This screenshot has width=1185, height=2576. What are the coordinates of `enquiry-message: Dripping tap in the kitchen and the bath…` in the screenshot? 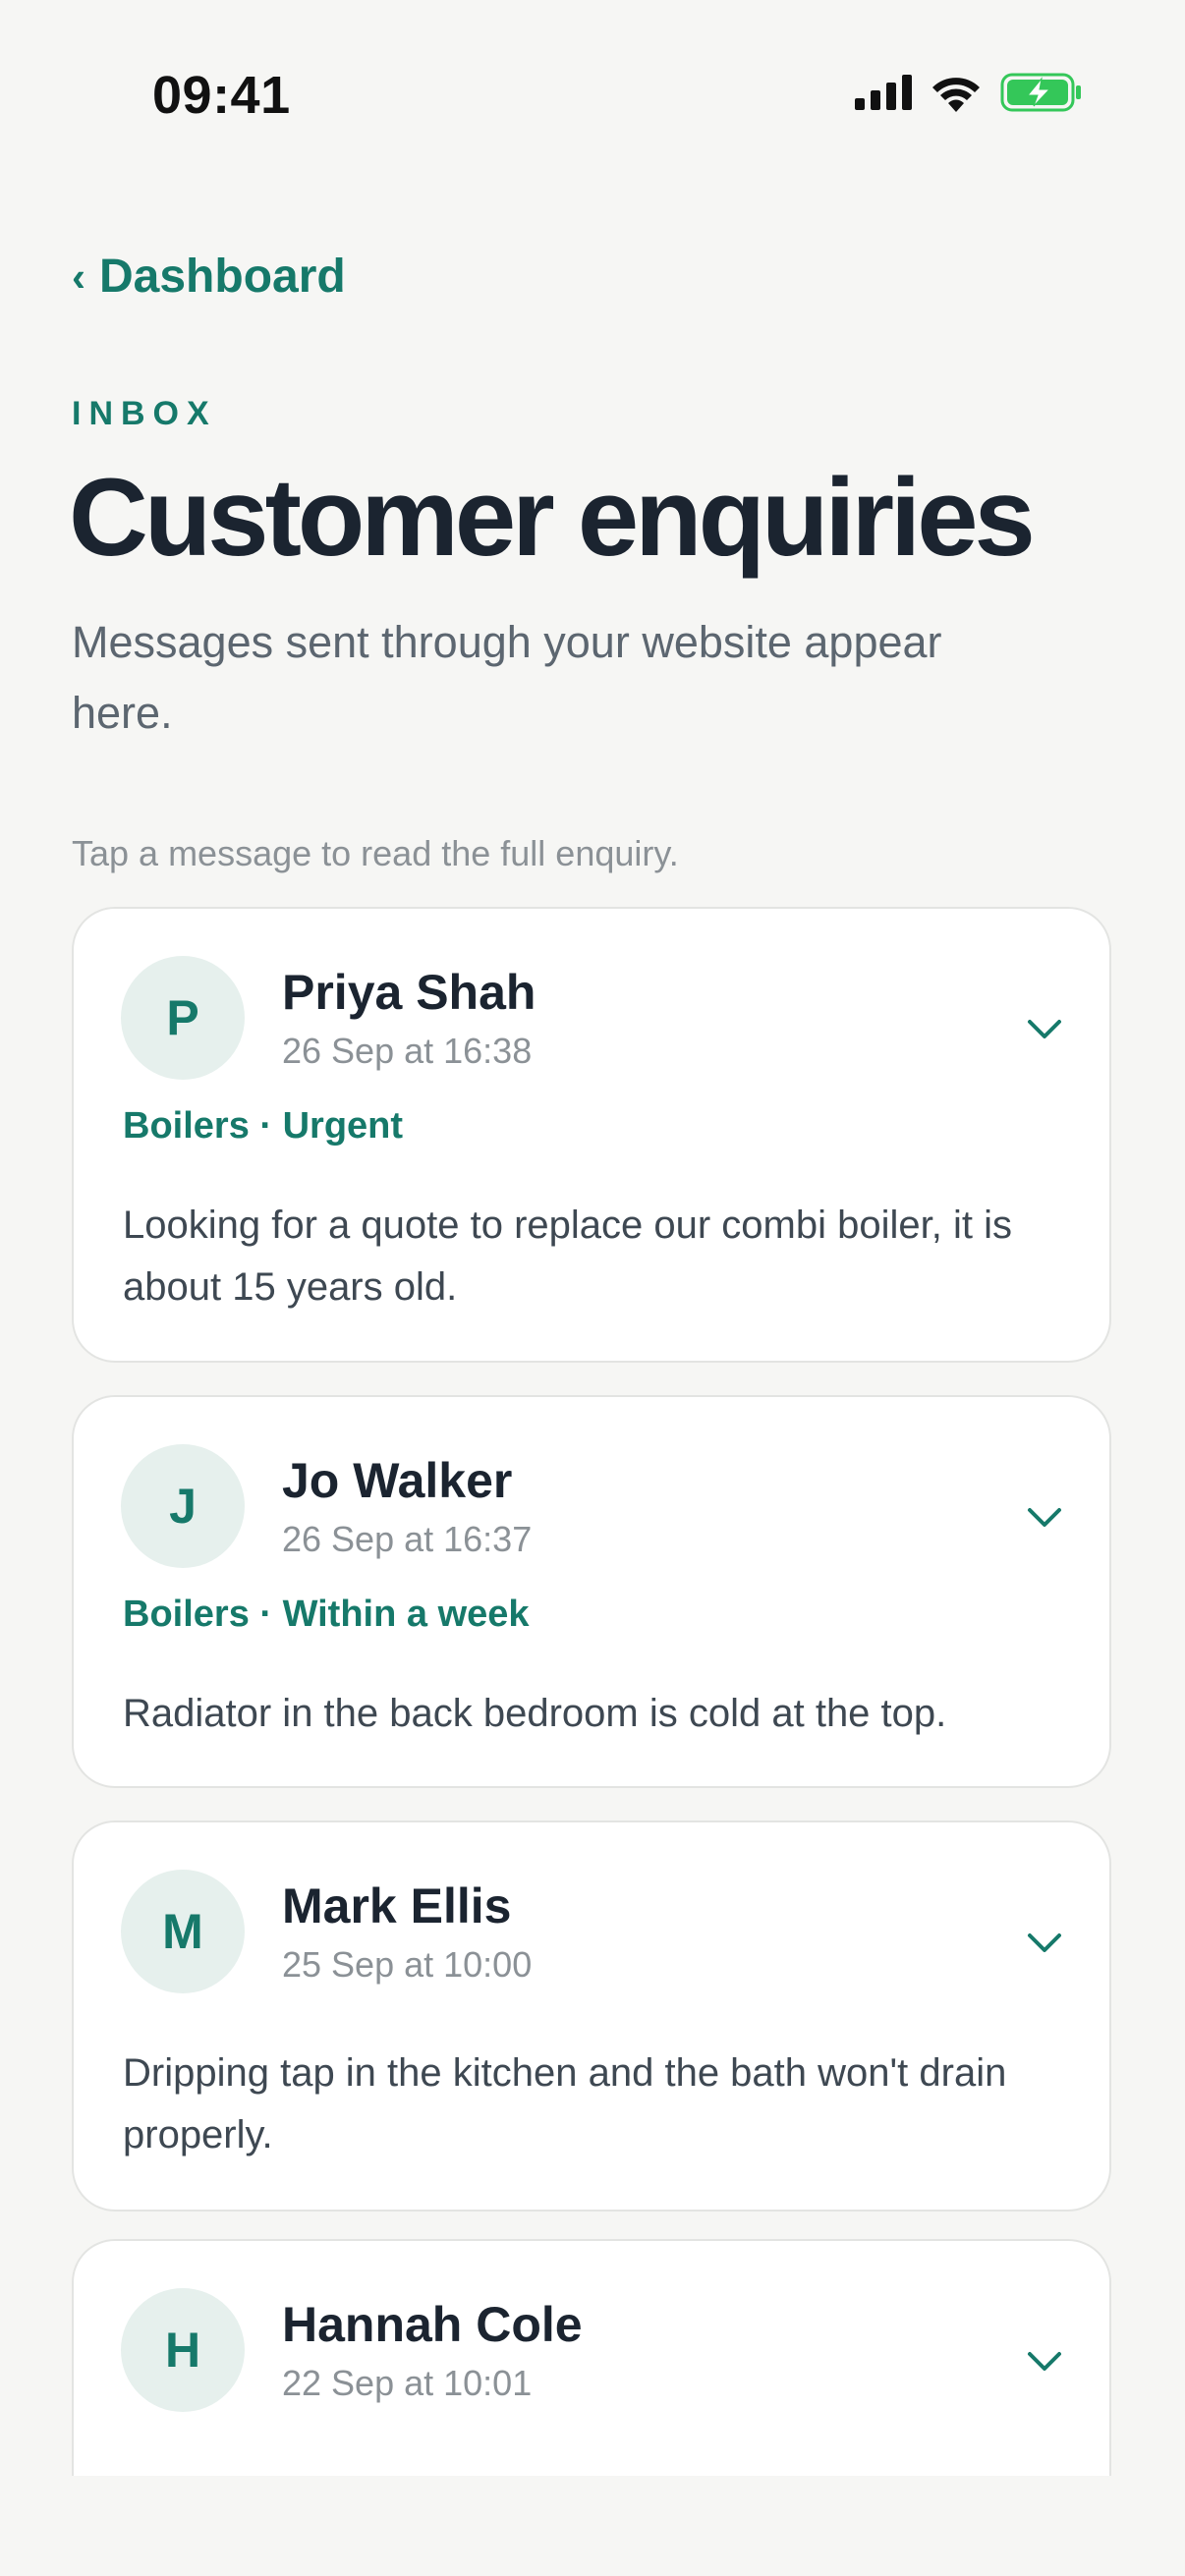 It's located at (565, 2103).